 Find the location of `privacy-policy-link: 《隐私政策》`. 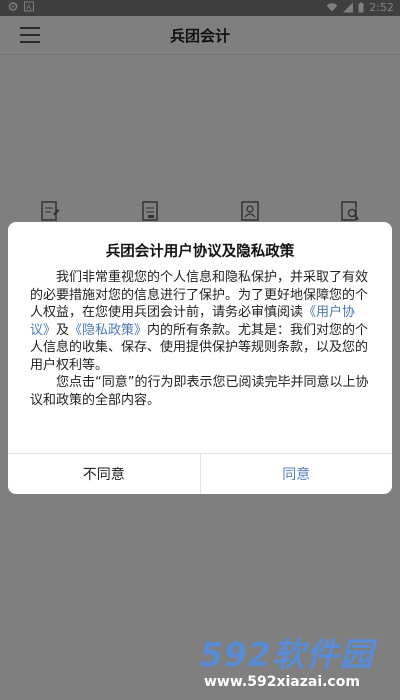

privacy-policy-link: 《隐私政策》 is located at coordinates (108, 330).